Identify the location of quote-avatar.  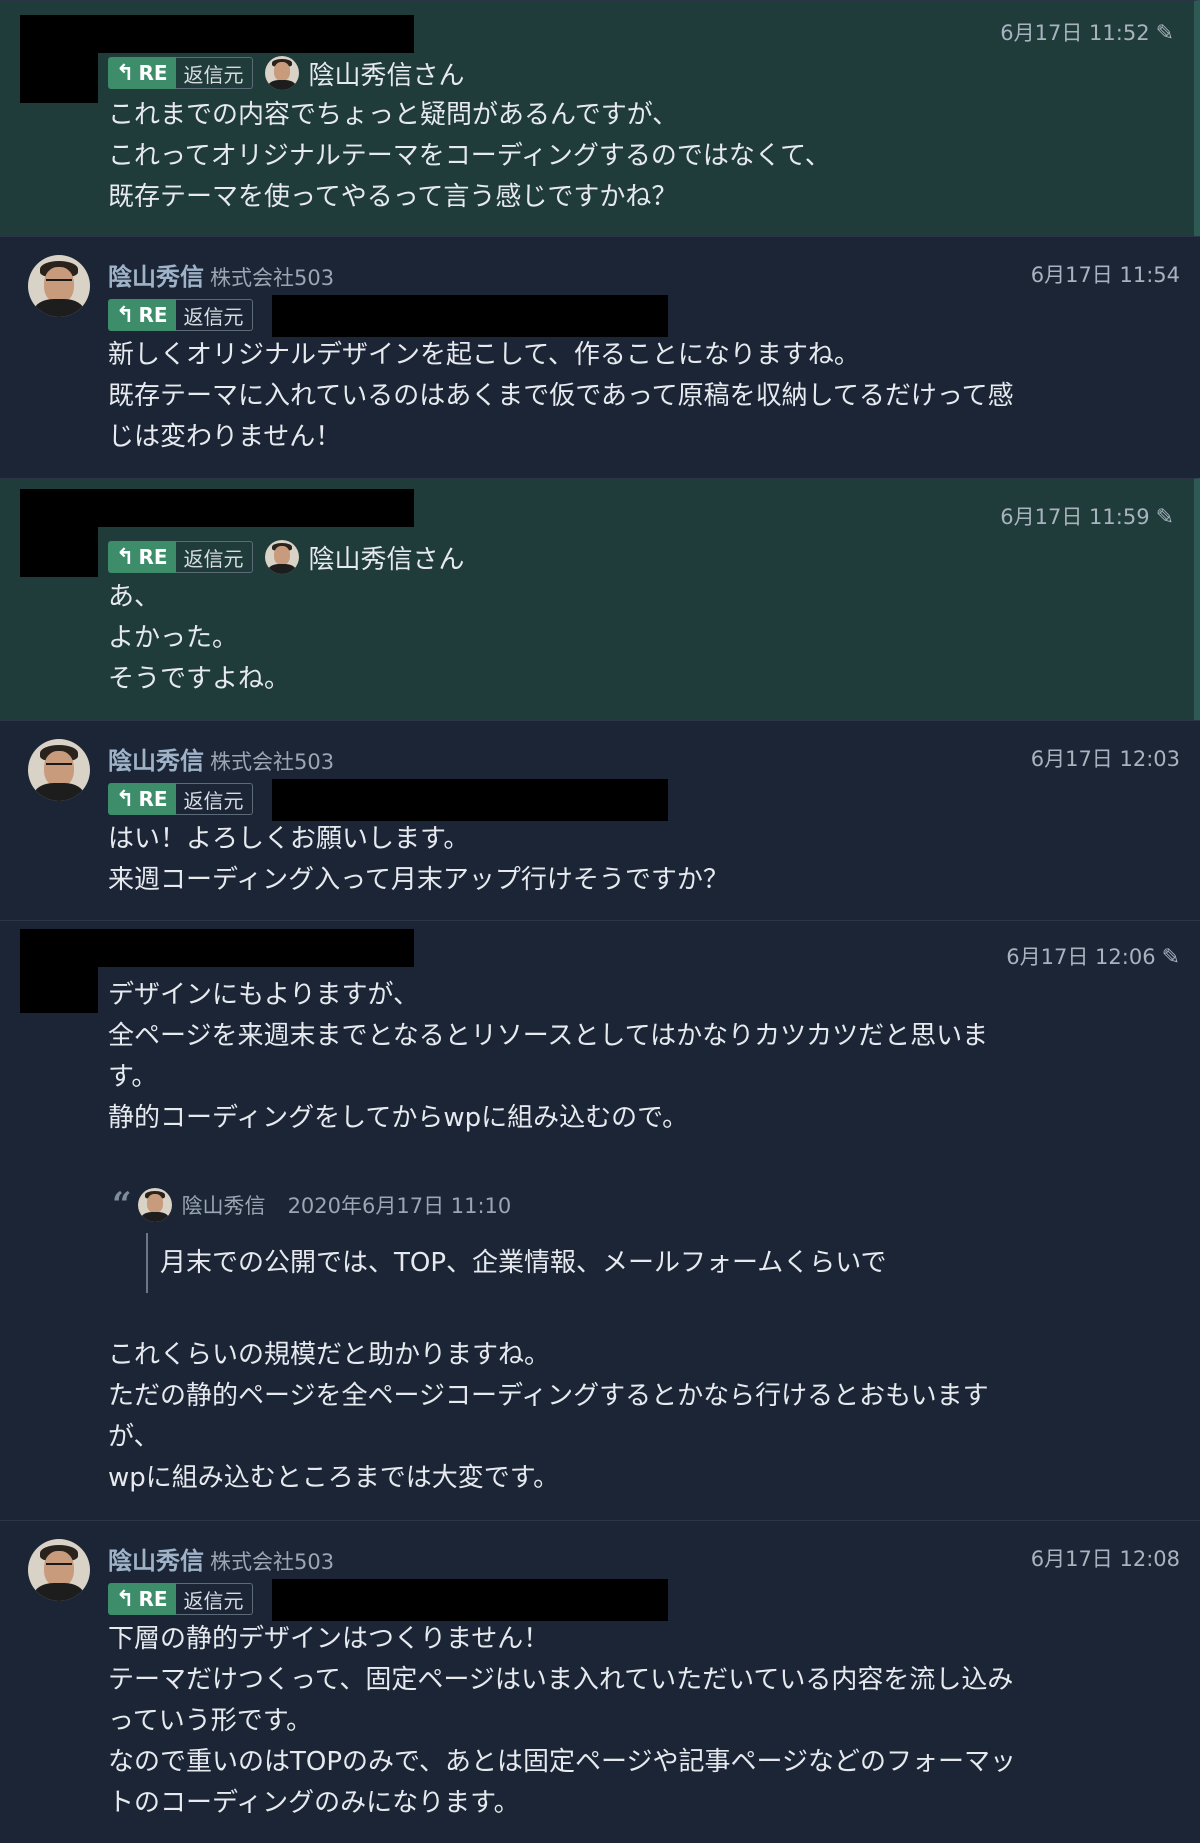
(154, 1205).